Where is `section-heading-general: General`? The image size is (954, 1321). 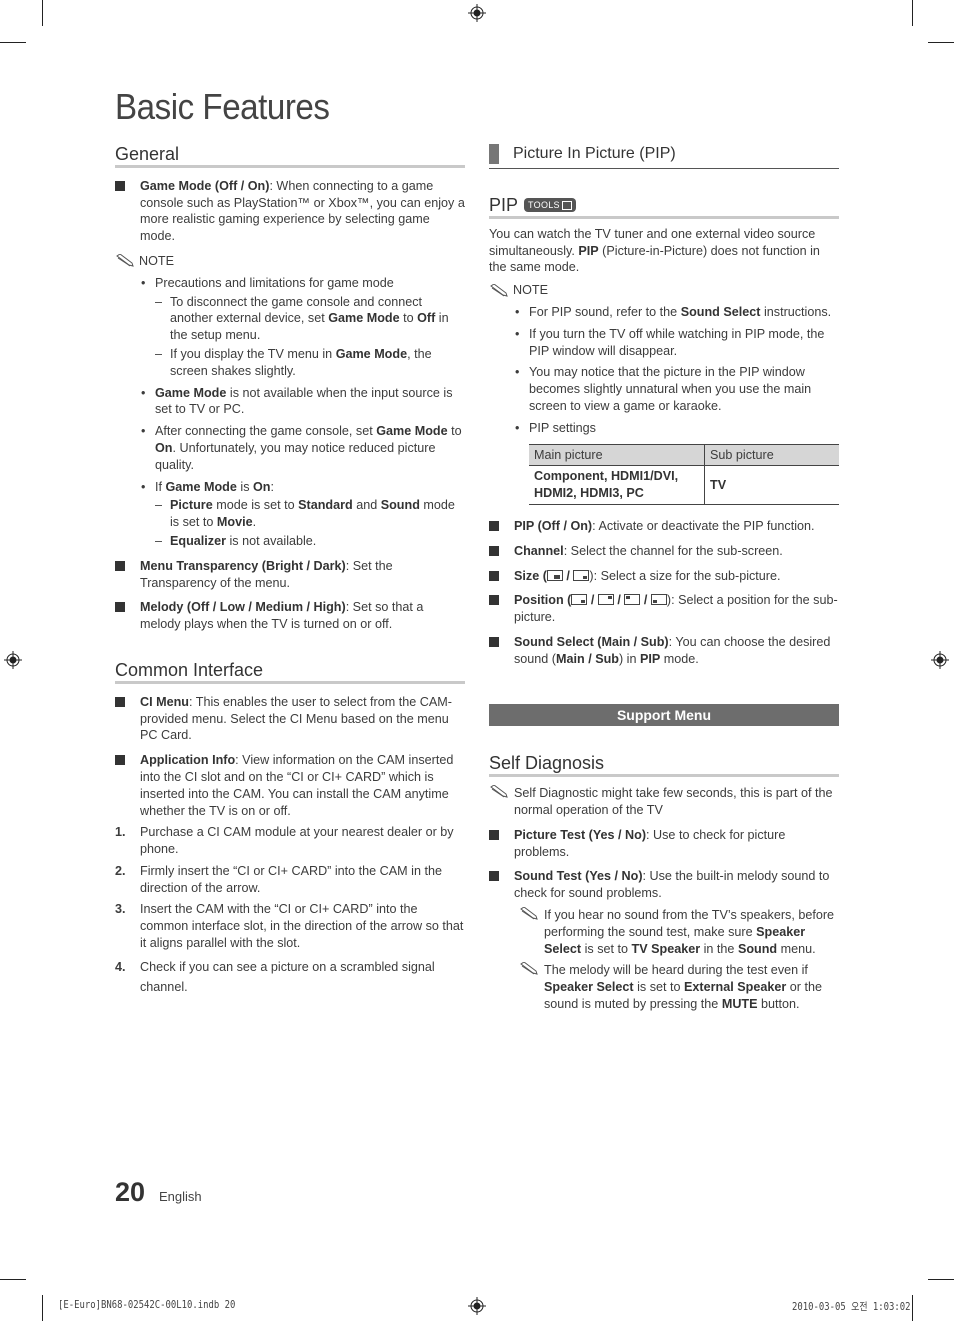 section-heading-general: General is located at coordinates (290, 155).